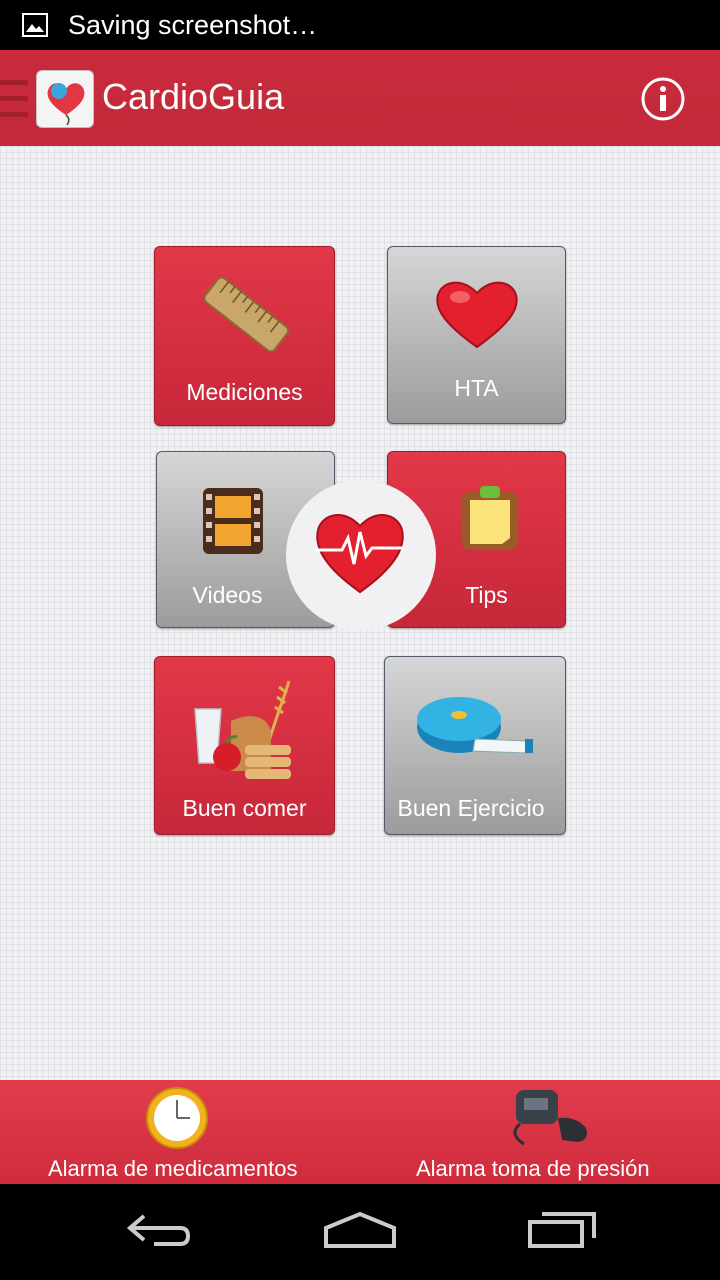 This screenshot has width=720, height=1280. I want to click on tile-buen-ejercicio: Buen Ejercicio, so click(475, 745).